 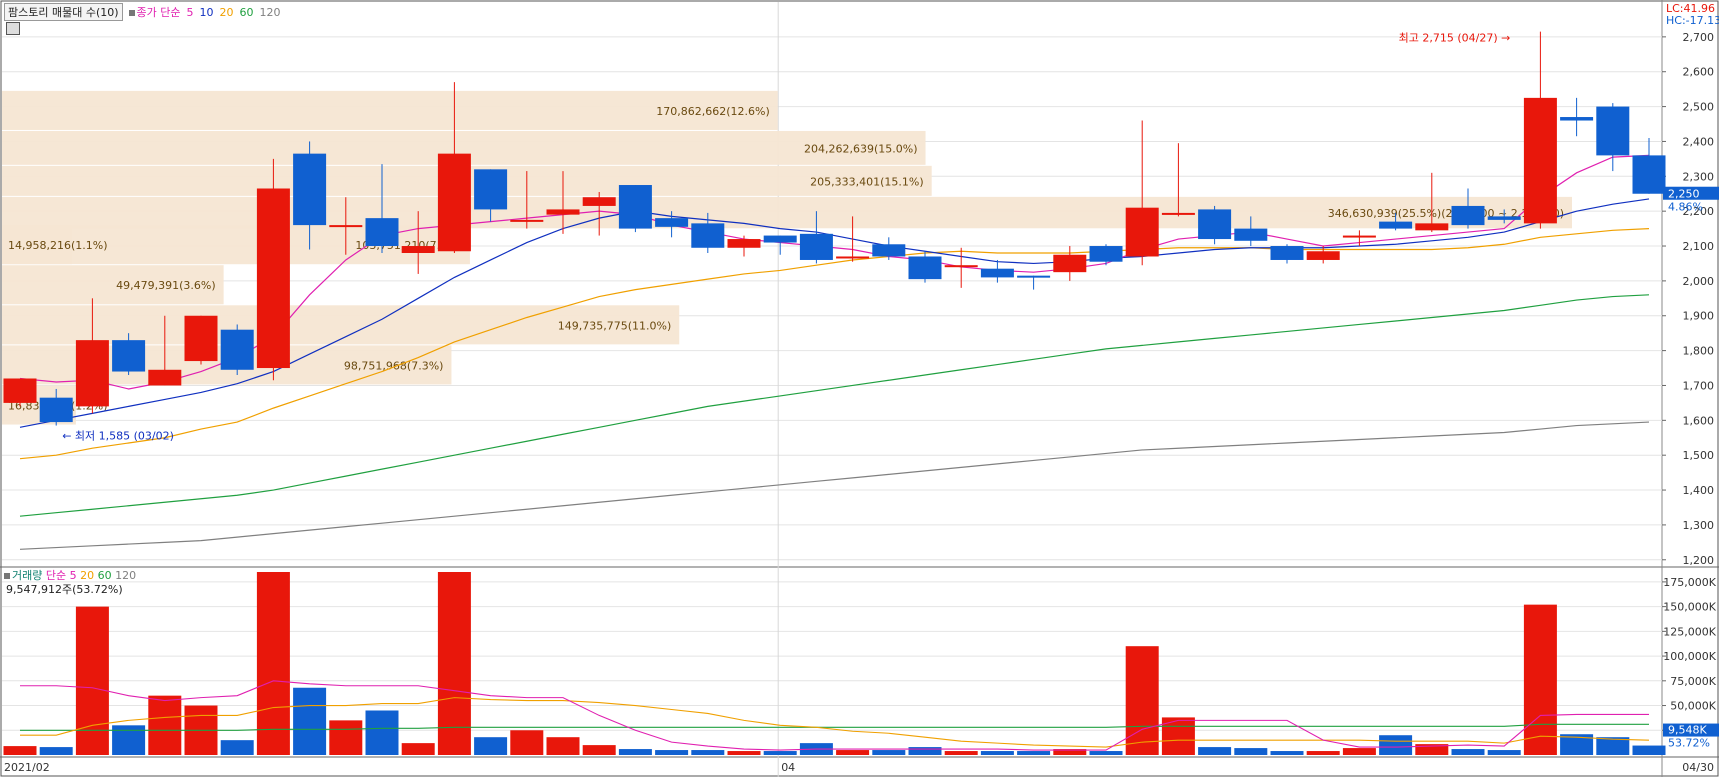 What do you see at coordinates (56, 575) in the screenshot?
I see `volume-ma-label: 단순` at bounding box center [56, 575].